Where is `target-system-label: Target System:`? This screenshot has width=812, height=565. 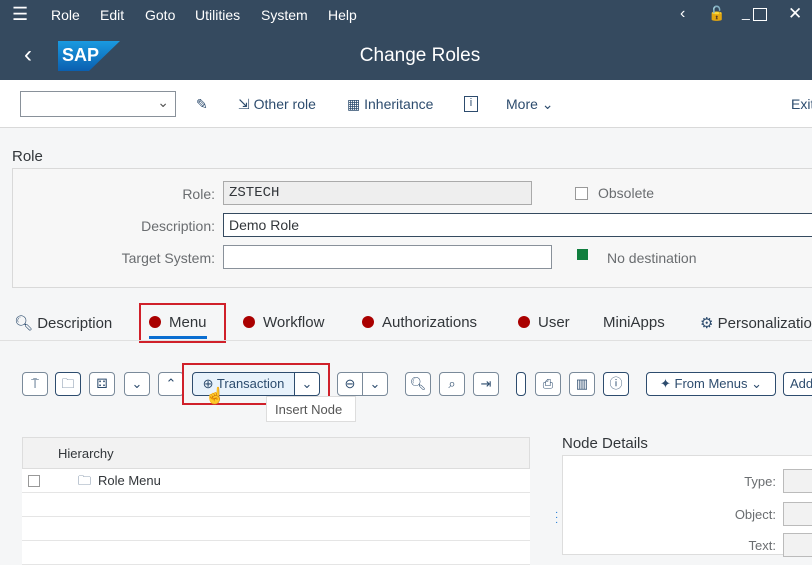 target-system-label: Target System: is located at coordinates (168, 258).